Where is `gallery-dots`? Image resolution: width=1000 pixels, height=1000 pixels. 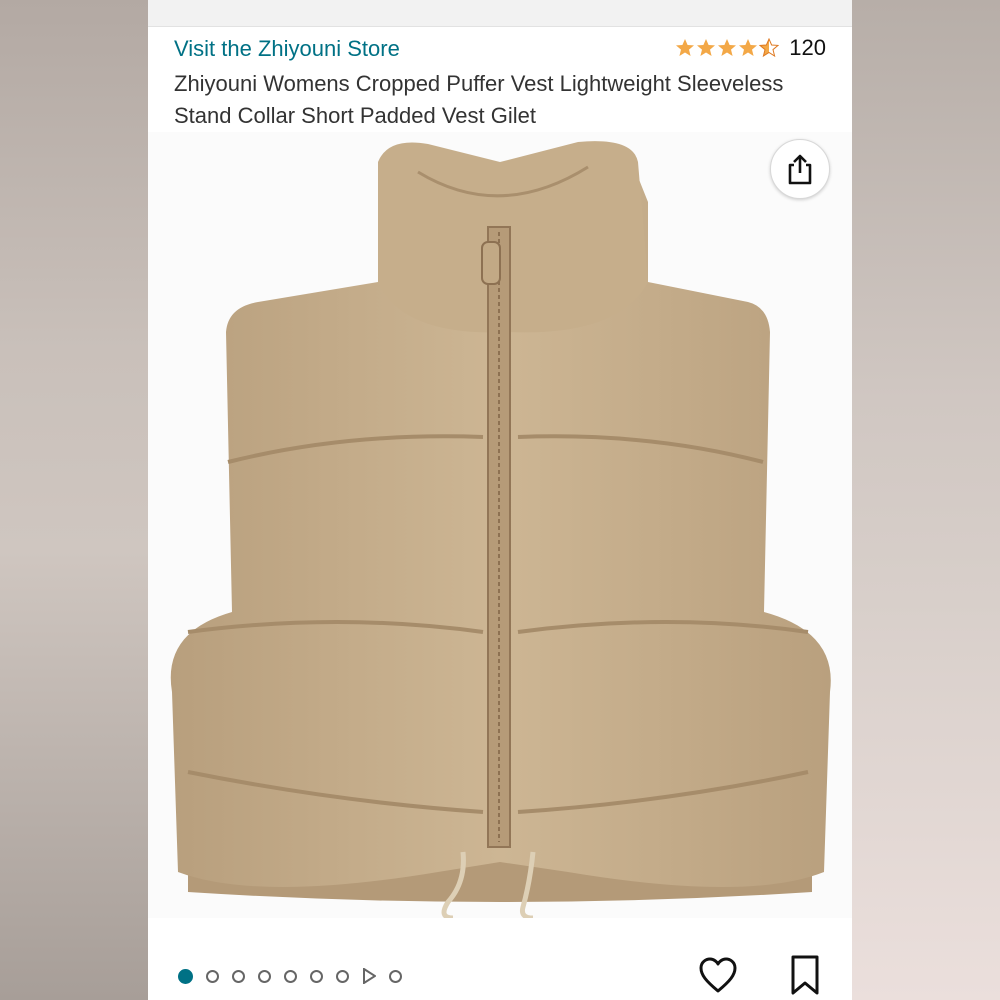 gallery-dots is located at coordinates (290, 976).